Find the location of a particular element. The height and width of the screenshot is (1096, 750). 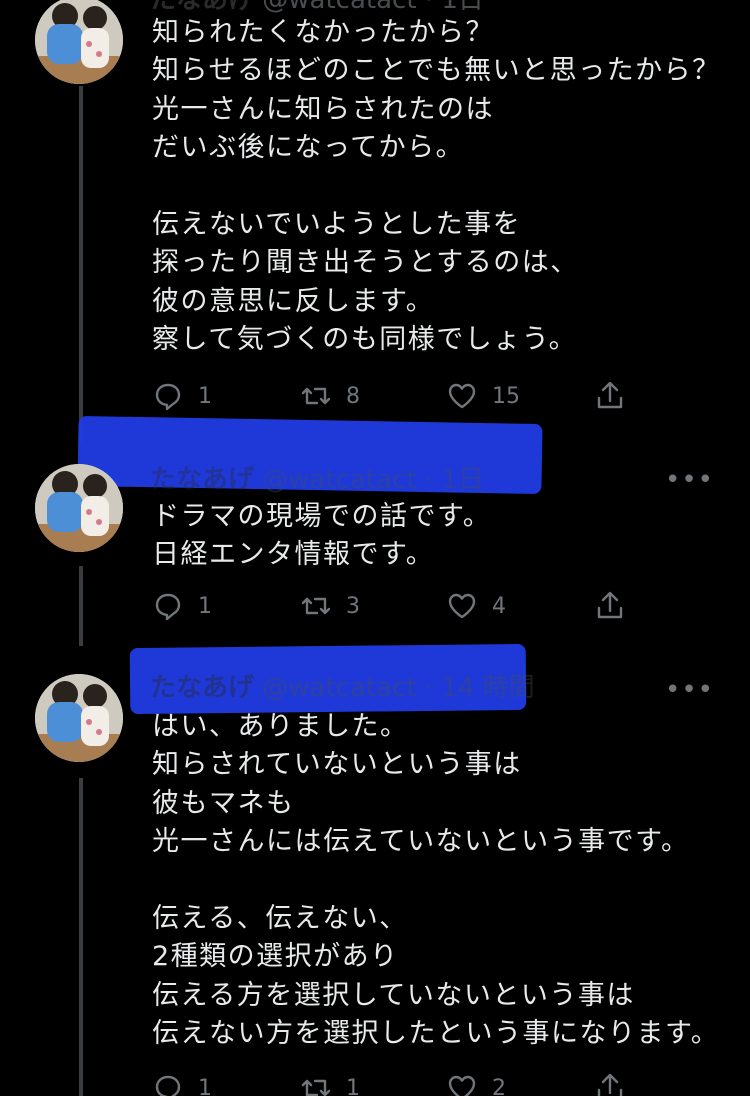

retweet-button: 8 is located at coordinates (330, 396).